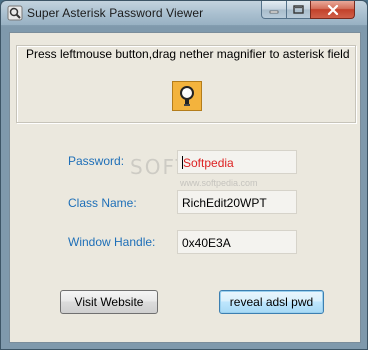  What do you see at coordinates (237, 162) in the screenshot?
I see `password-field: Softpedia` at bounding box center [237, 162].